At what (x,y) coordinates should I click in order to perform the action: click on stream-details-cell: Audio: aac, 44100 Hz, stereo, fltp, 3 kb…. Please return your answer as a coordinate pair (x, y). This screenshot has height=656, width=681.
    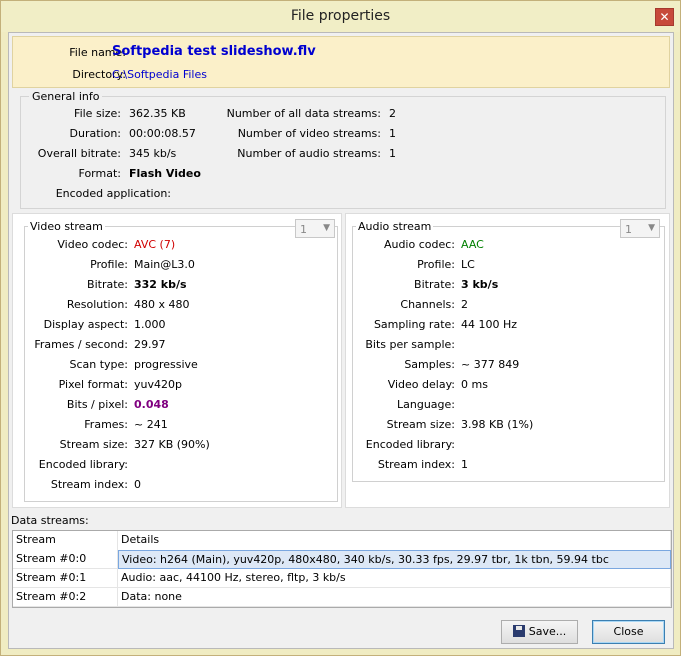
    Looking at the image, I should click on (394, 578).